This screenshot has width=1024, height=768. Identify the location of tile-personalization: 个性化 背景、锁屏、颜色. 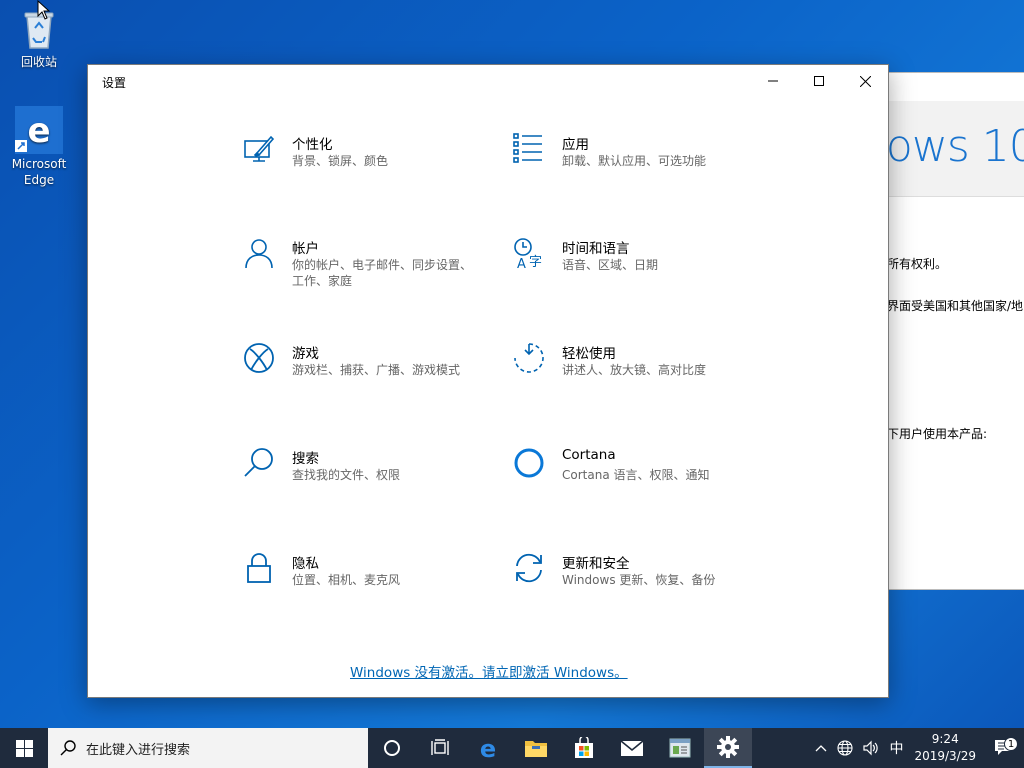
(368, 163).